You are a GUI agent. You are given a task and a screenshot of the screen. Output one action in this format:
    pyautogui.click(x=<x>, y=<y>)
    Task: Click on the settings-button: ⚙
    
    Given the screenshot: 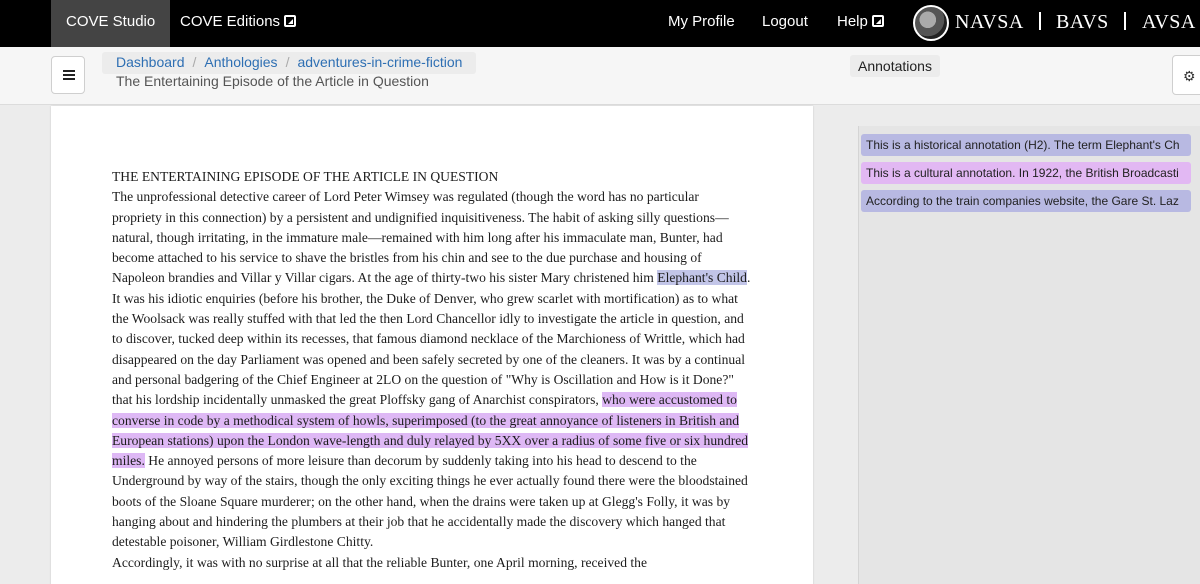 What is the action you would take?
    pyautogui.click(x=1186, y=75)
    